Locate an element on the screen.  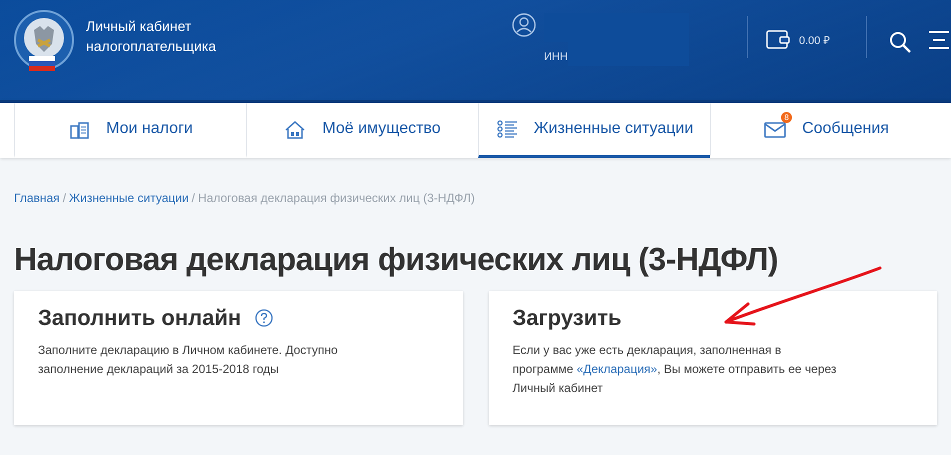
declaration-link: «Декларация» is located at coordinates (617, 369).